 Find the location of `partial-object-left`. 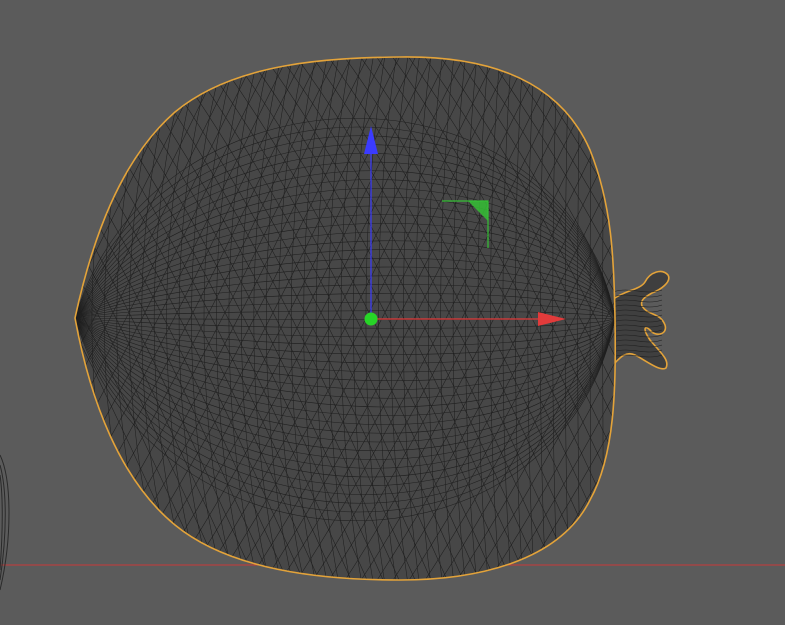

partial-object-left is located at coordinates (5, 522).